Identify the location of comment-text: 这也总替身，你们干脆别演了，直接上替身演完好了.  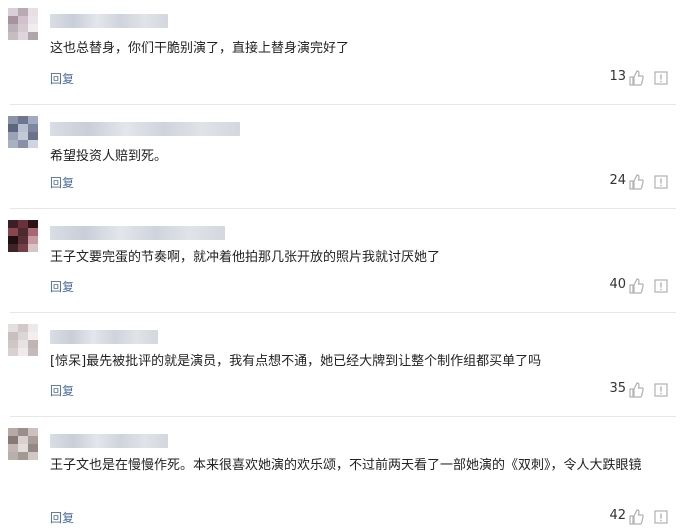
(200, 48).